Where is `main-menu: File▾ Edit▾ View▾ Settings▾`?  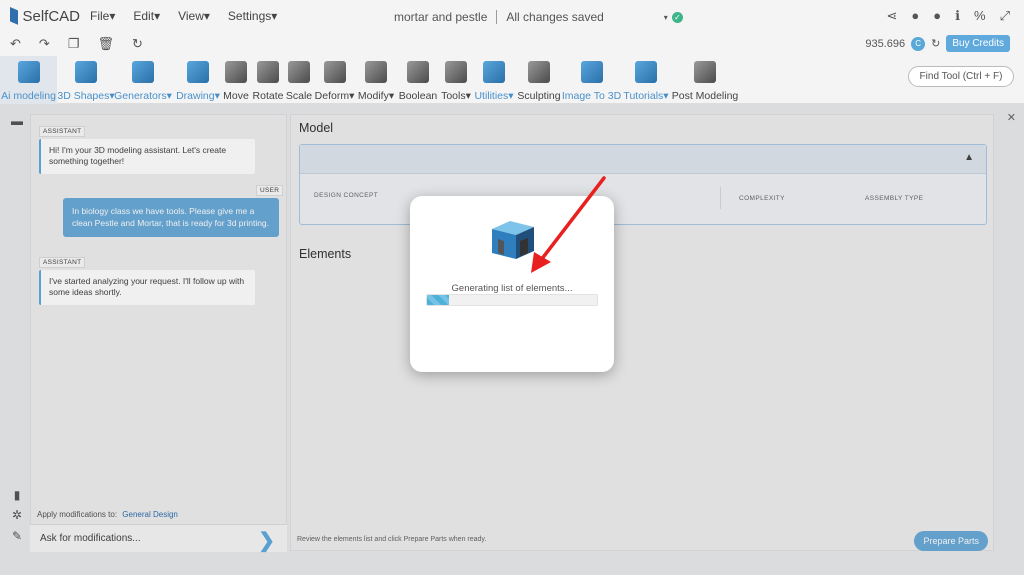 main-menu: File▾ Edit▾ View▾ Settings▾ is located at coordinates (183, 16).